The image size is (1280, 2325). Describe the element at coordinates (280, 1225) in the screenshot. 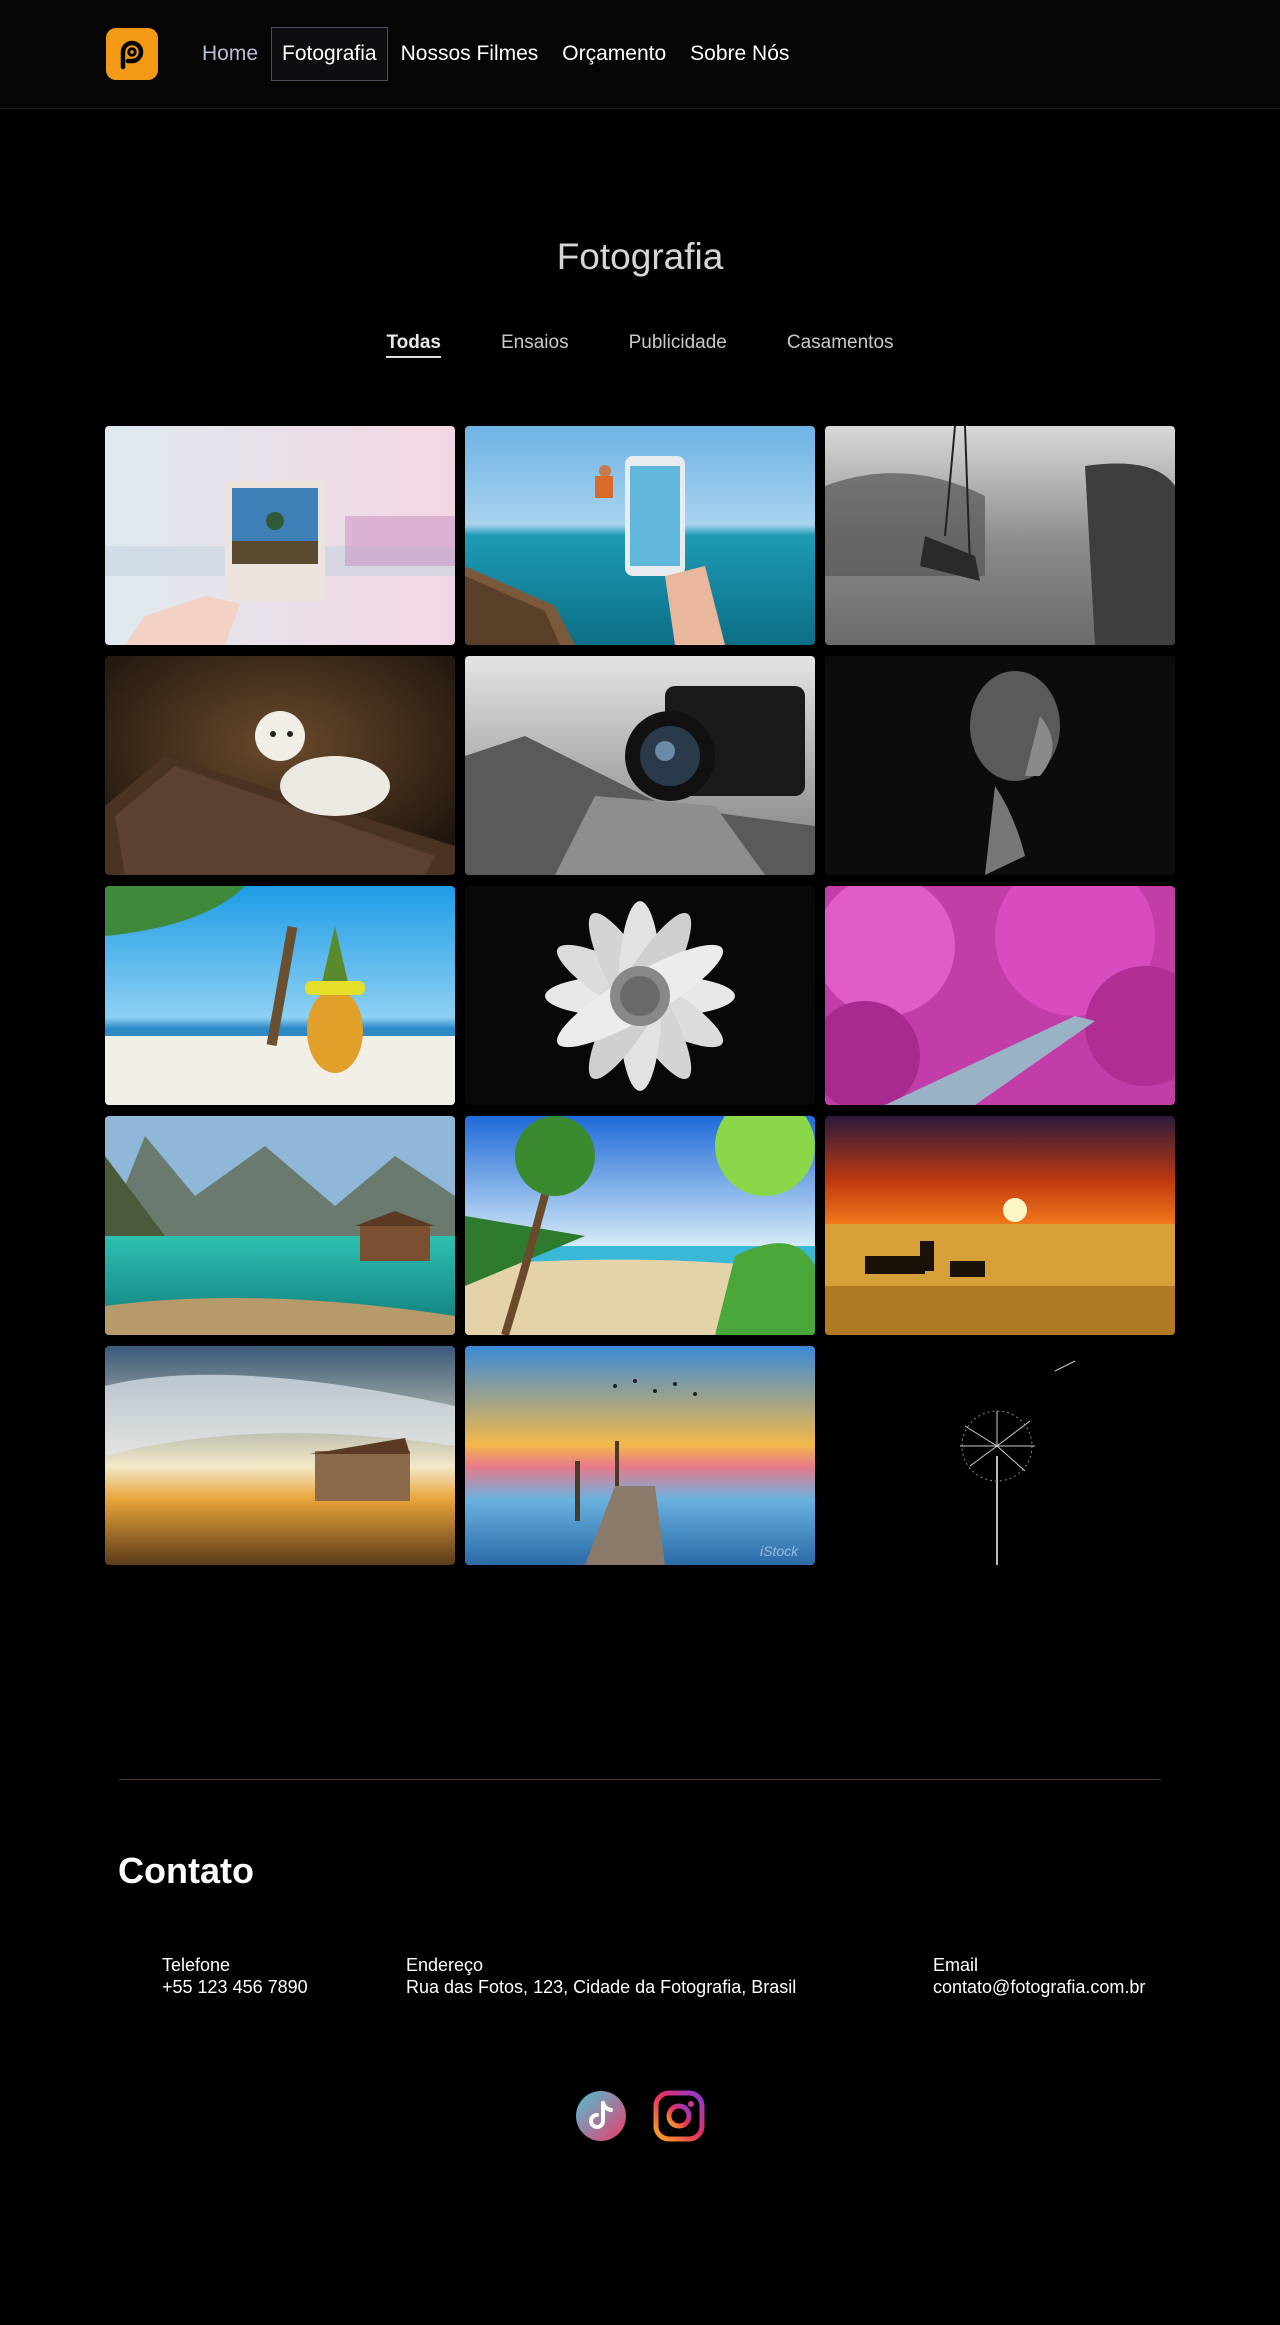

I see `gallery-image-mountain-lake` at that location.